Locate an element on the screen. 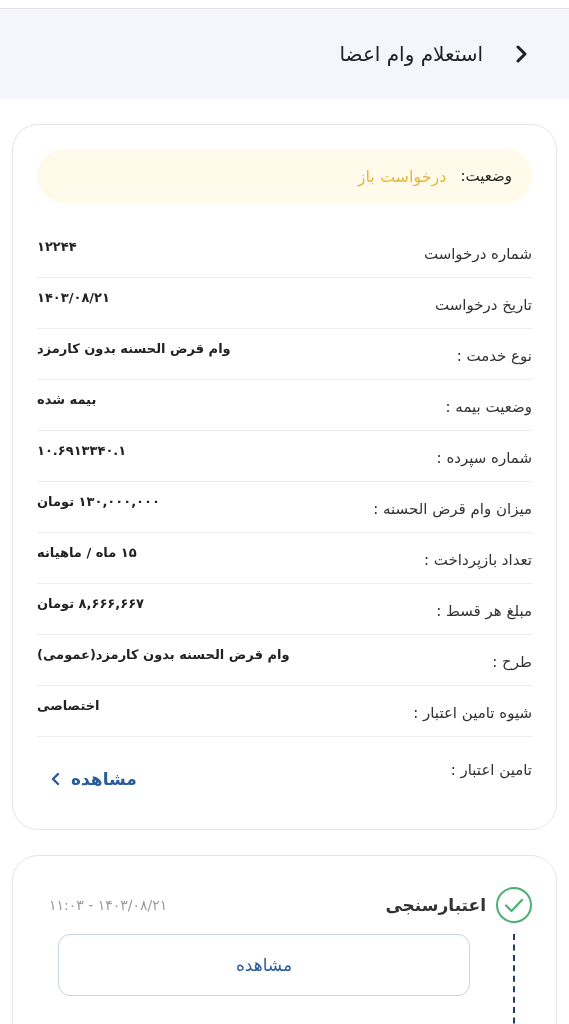 The width and height of the screenshot is (569, 1024). field-label: شماره درخواست is located at coordinates (477, 253).